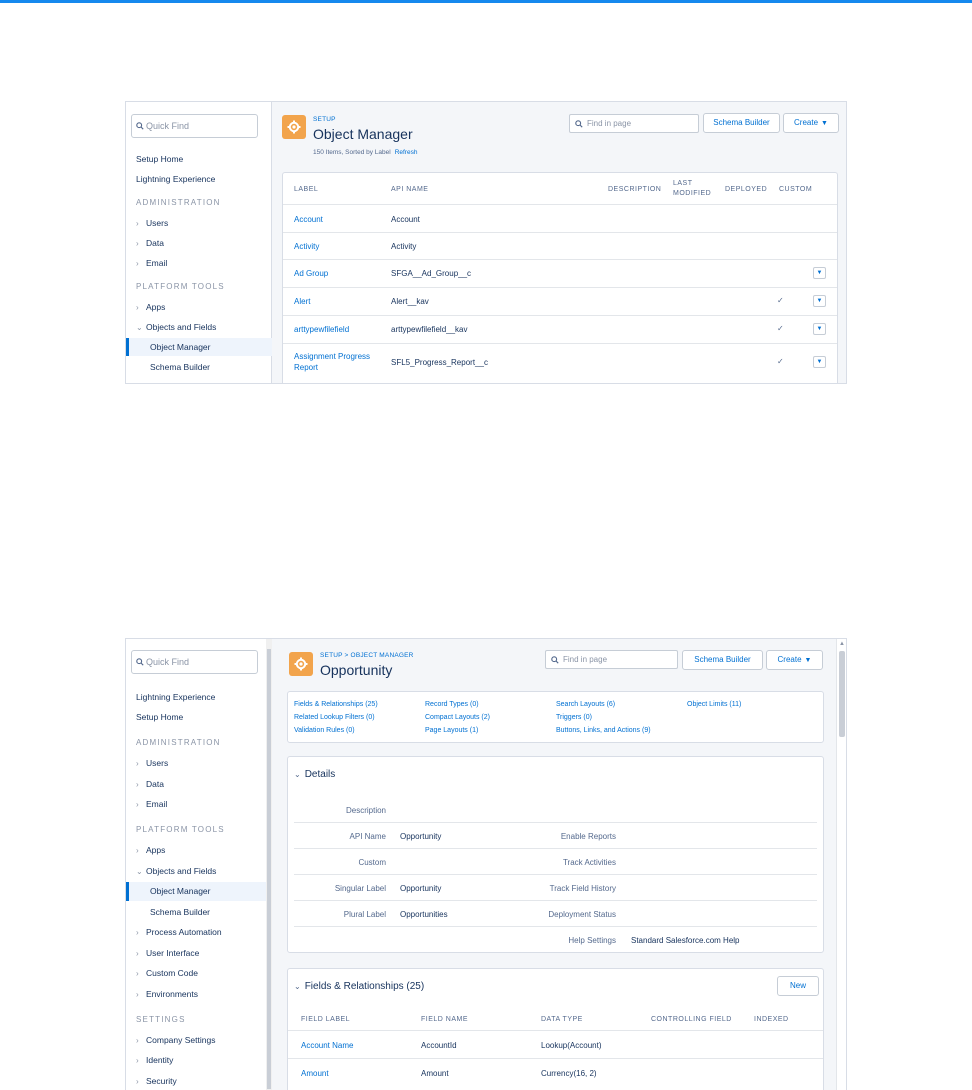 The height and width of the screenshot is (1090, 972). What do you see at coordinates (306, 189) in the screenshot?
I see `col-label: LABEL` at bounding box center [306, 189].